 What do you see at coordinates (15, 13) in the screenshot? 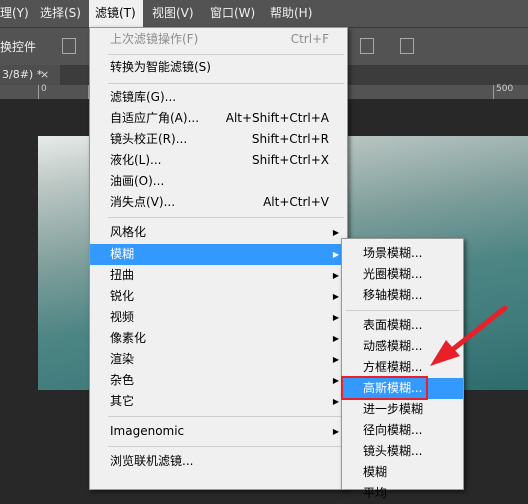
I see `menu-image: 理(Y)` at bounding box center [15, 13].